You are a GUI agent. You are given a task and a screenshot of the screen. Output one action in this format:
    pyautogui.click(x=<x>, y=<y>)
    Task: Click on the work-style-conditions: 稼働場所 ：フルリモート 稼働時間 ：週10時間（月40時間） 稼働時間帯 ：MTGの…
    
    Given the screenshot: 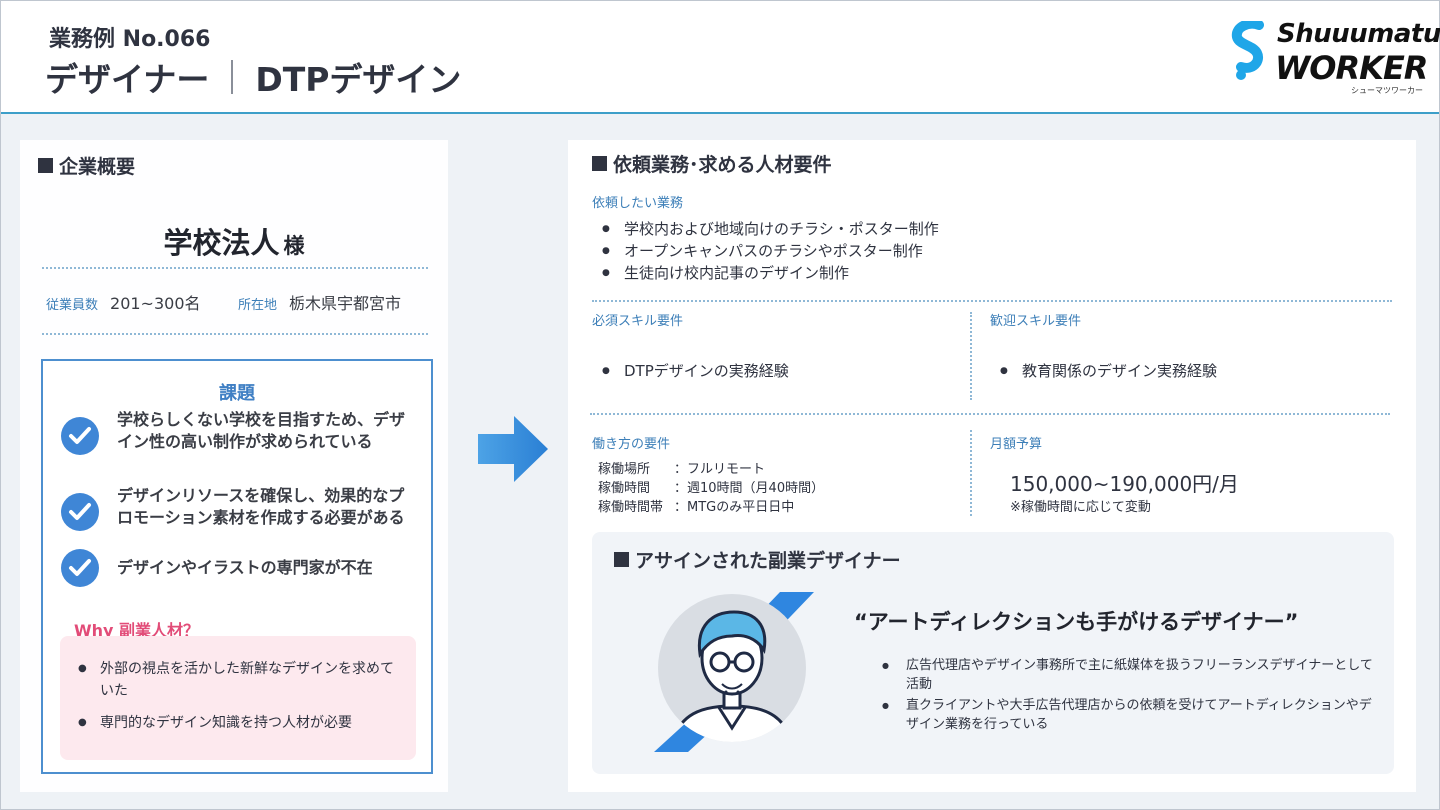 What is the action you would take?
    pyautogui.click(x=711, y=488)
    